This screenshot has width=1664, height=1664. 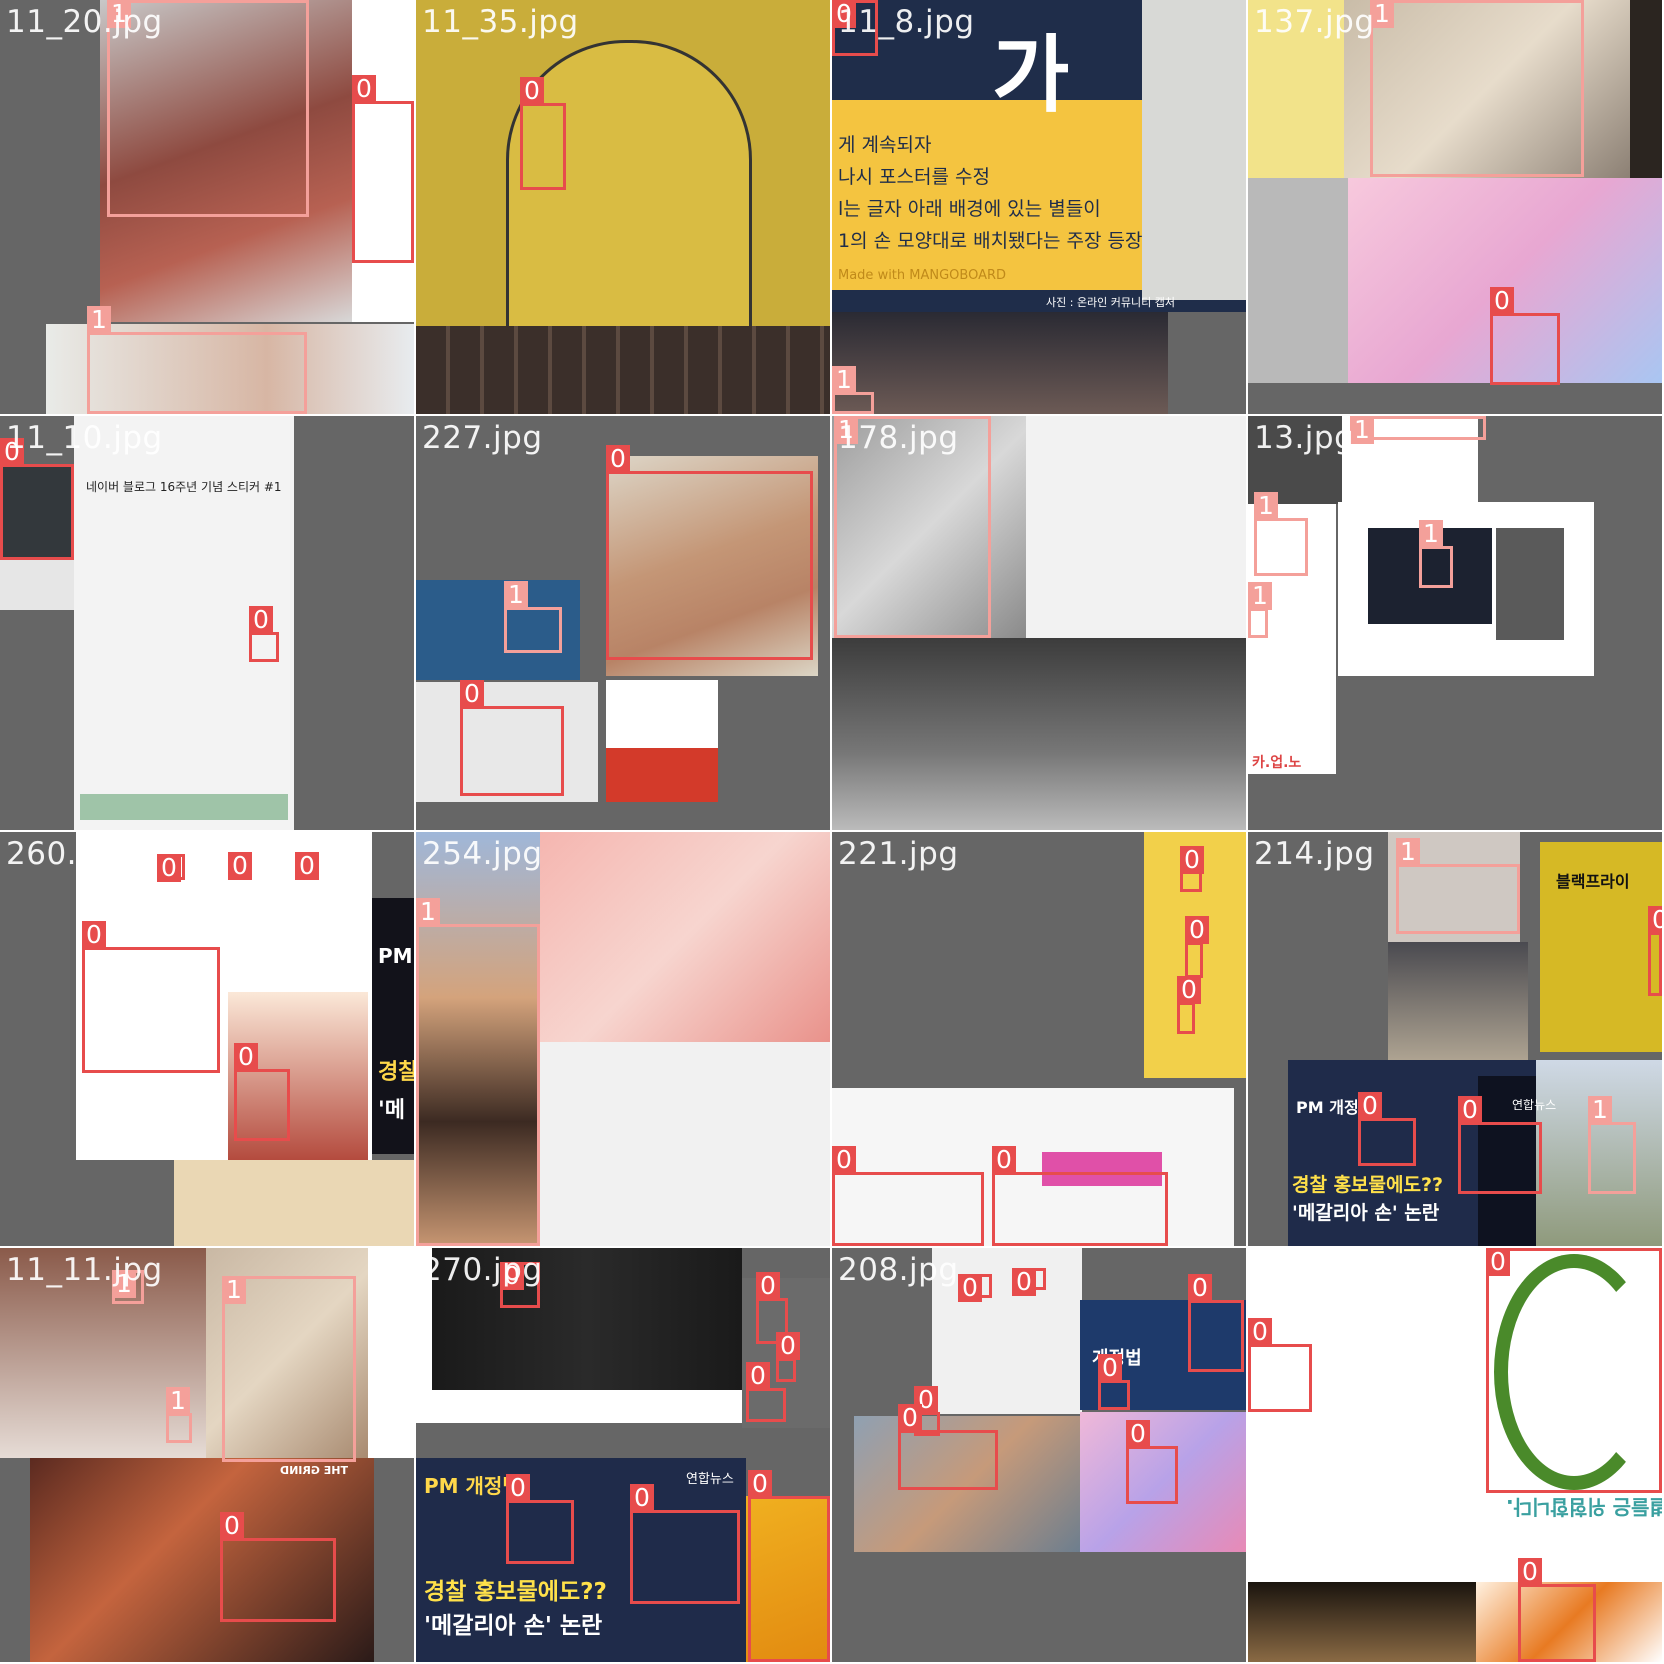 I want to click on tile-2: 11_35.jpg 0, so click(x=623, y=207).